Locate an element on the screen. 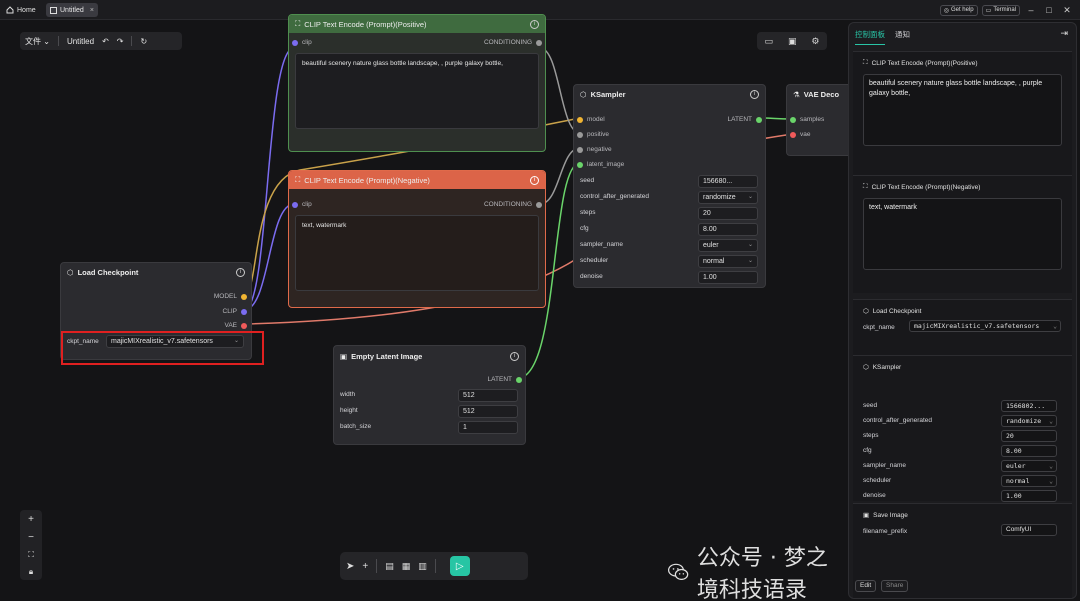  chevron-down-icon: ⌄ is located at coordinates (750, 245).